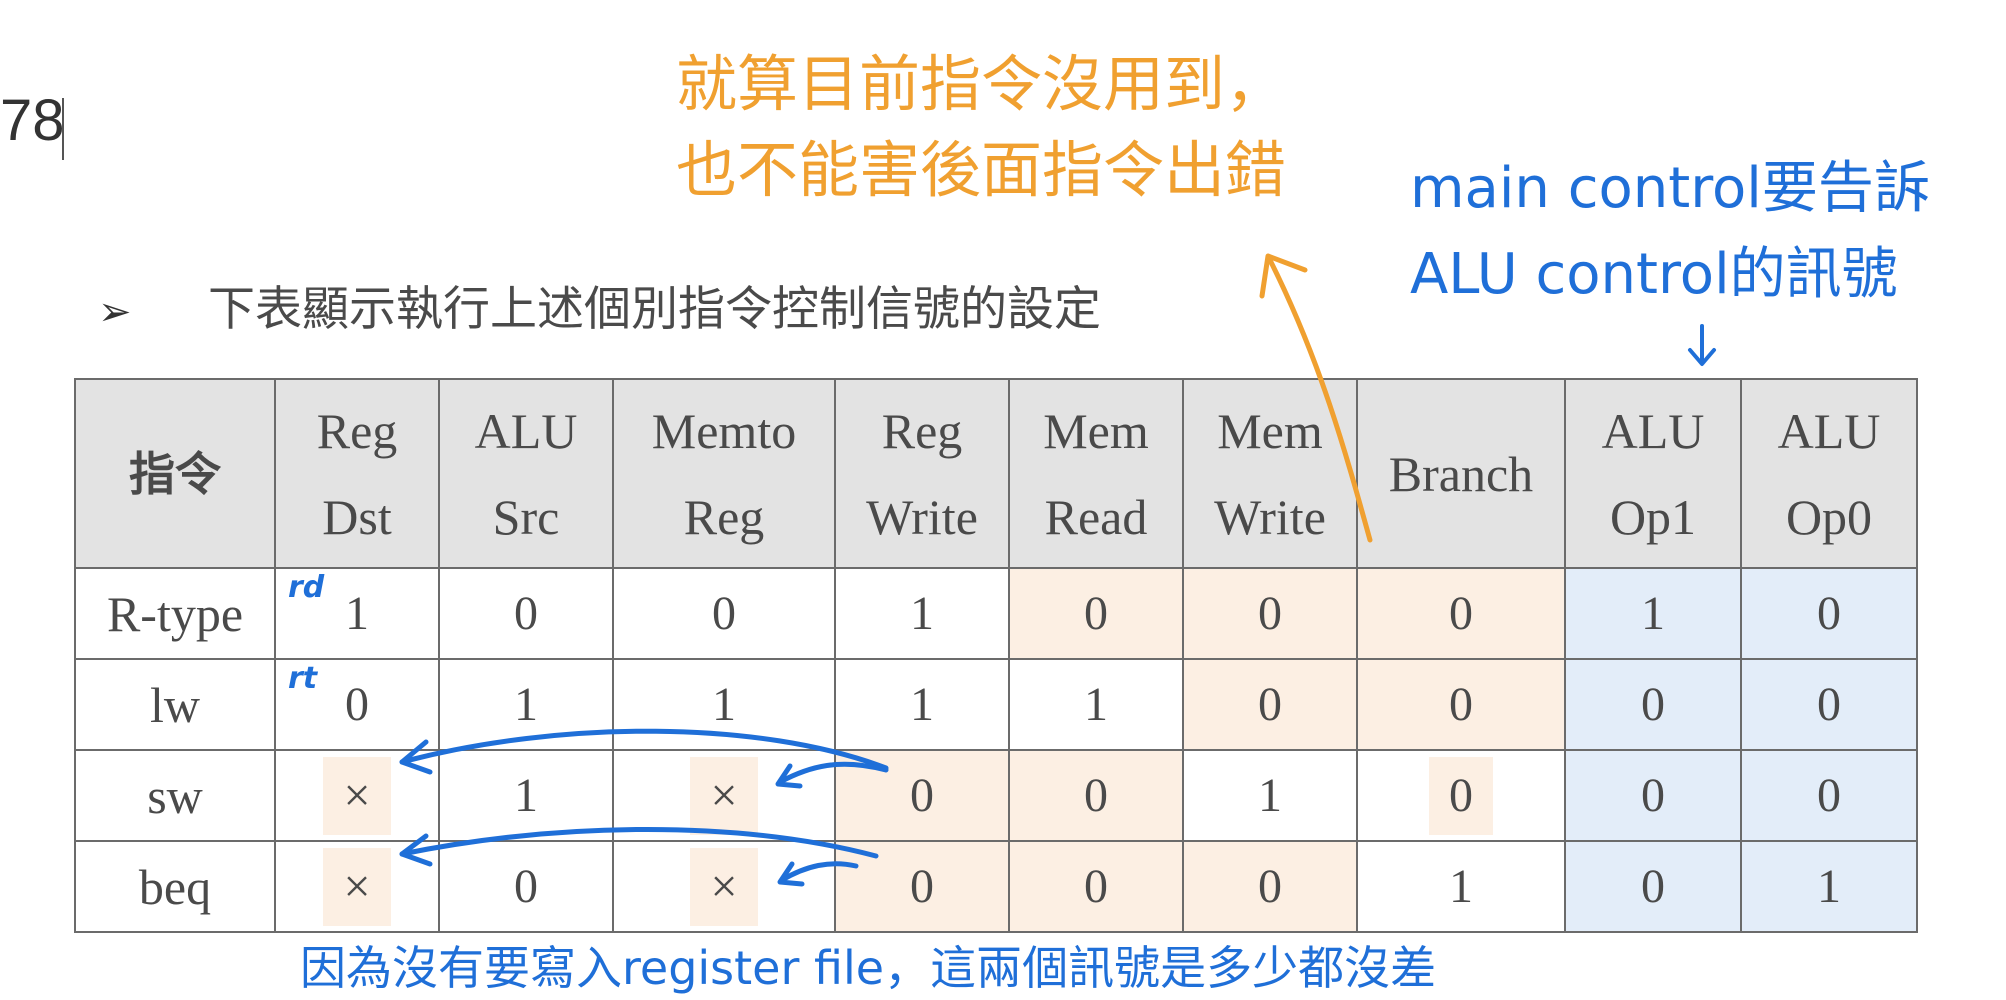 The height and width of the screenshot is (1000, 2006). I want to click on header-branch: Branch, so click(1461, 473).